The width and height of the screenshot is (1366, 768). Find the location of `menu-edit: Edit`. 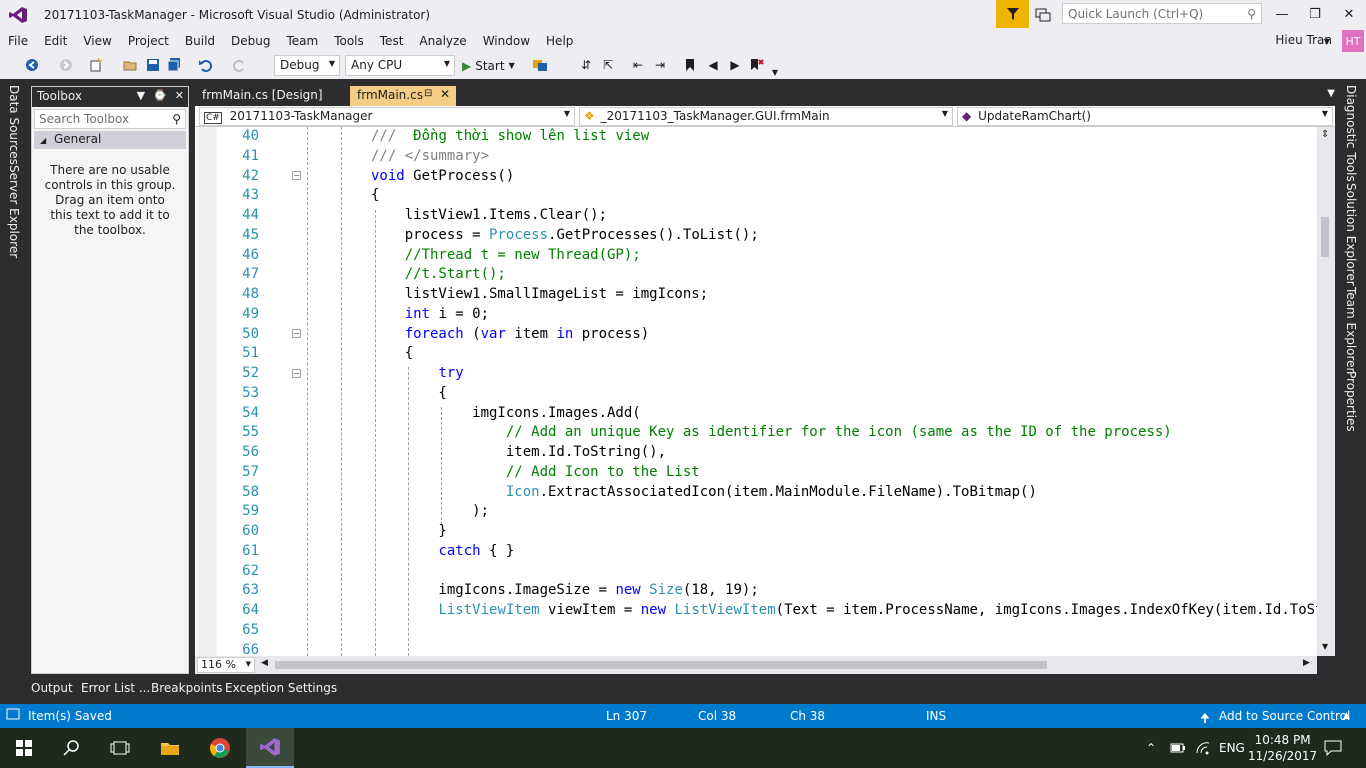

menu-edit: Edit is located at coordinates (55, 41).